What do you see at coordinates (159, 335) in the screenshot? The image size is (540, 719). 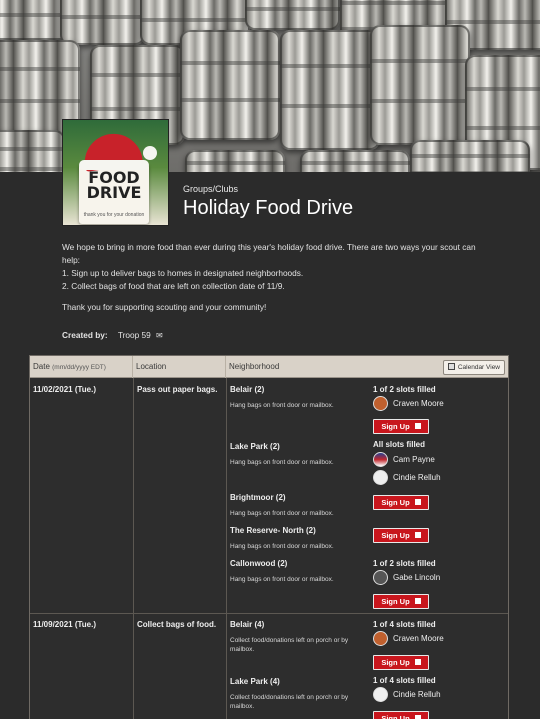 I see `envelope-icon: ✉` at bounding box center [159, 335].